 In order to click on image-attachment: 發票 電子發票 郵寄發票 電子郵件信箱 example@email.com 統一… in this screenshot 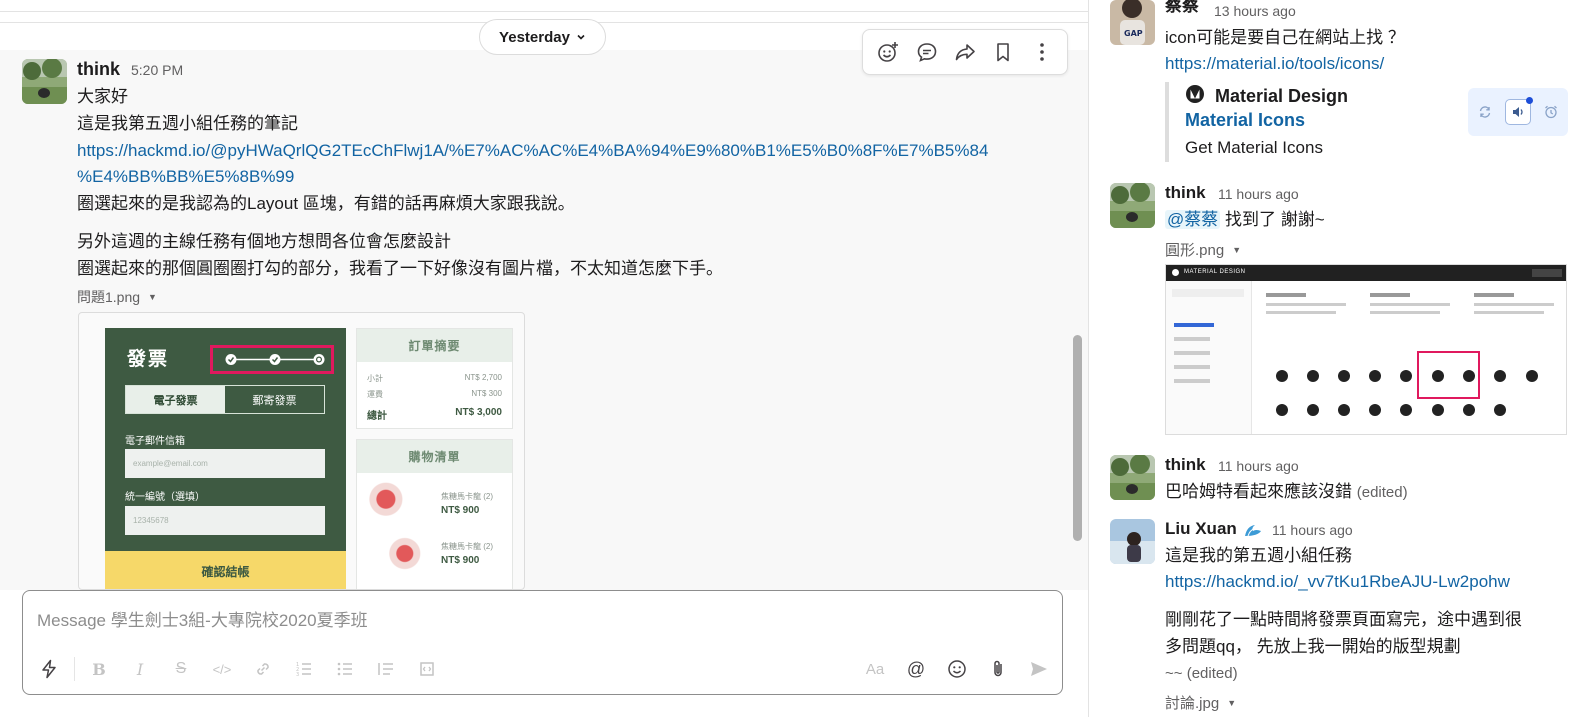, I will do `click(301, 451)`.